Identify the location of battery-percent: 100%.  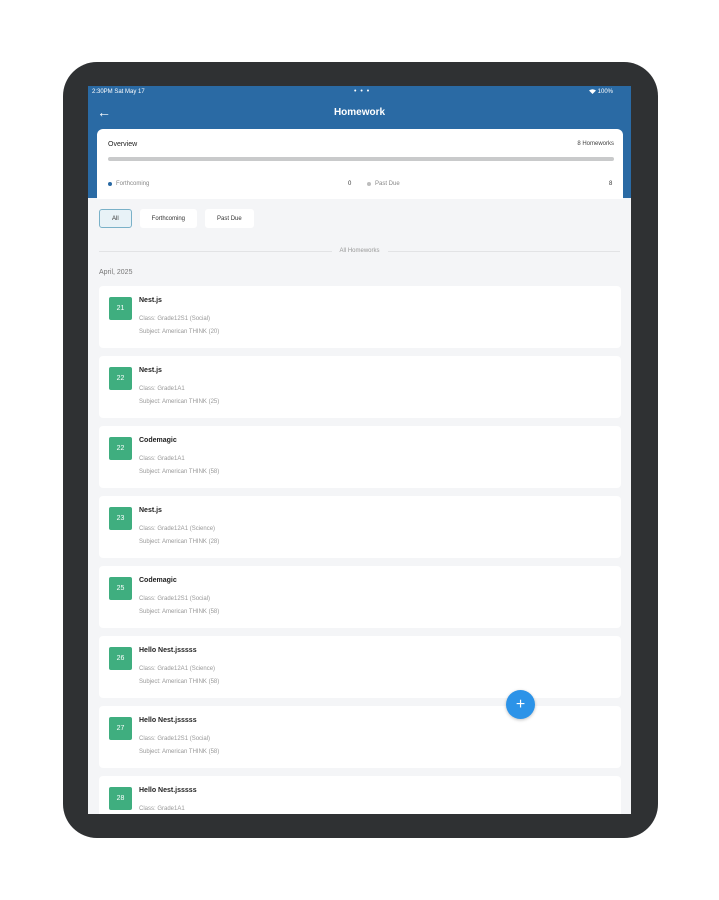
(605, 92).